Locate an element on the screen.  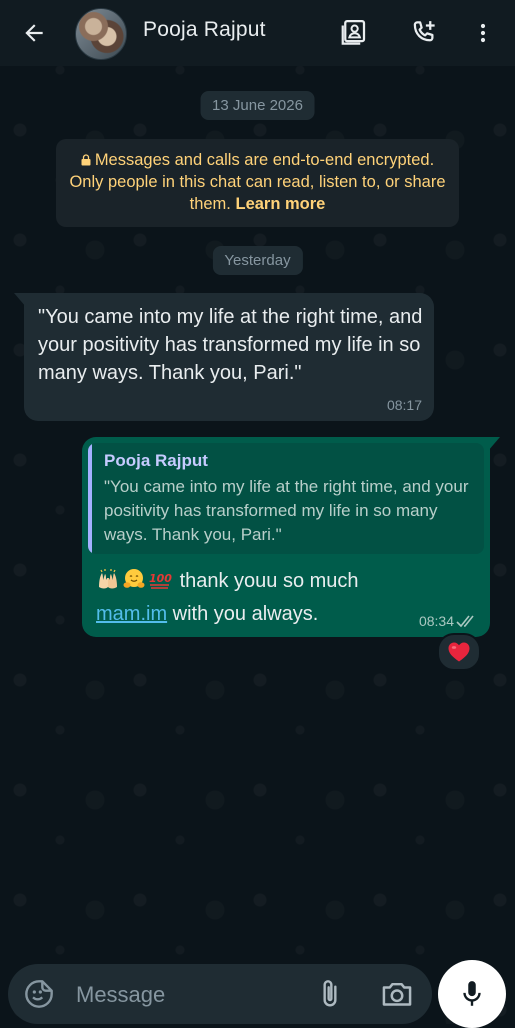
contact-card-icon is located at coordinates (353, 32).